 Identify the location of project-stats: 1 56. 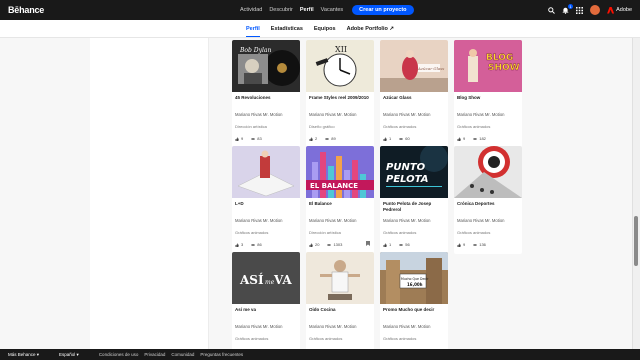
(396, 244).